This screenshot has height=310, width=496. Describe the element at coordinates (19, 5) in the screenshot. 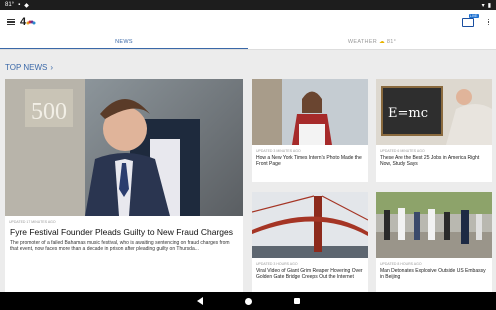

I see `notification-icon: ▪` at that location.